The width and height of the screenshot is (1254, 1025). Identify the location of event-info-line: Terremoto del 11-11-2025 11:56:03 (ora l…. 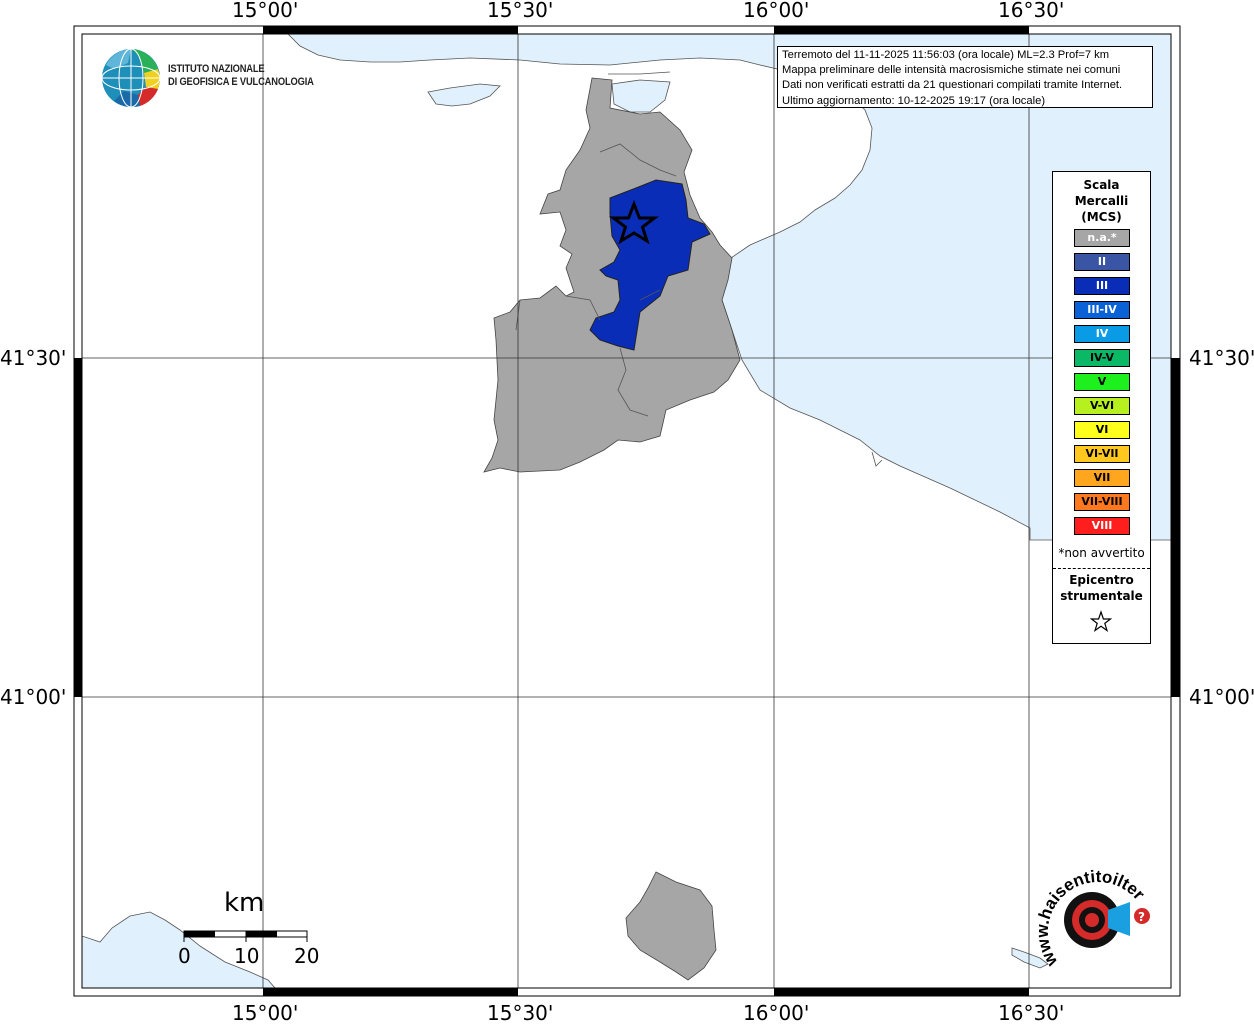
(946, 55).